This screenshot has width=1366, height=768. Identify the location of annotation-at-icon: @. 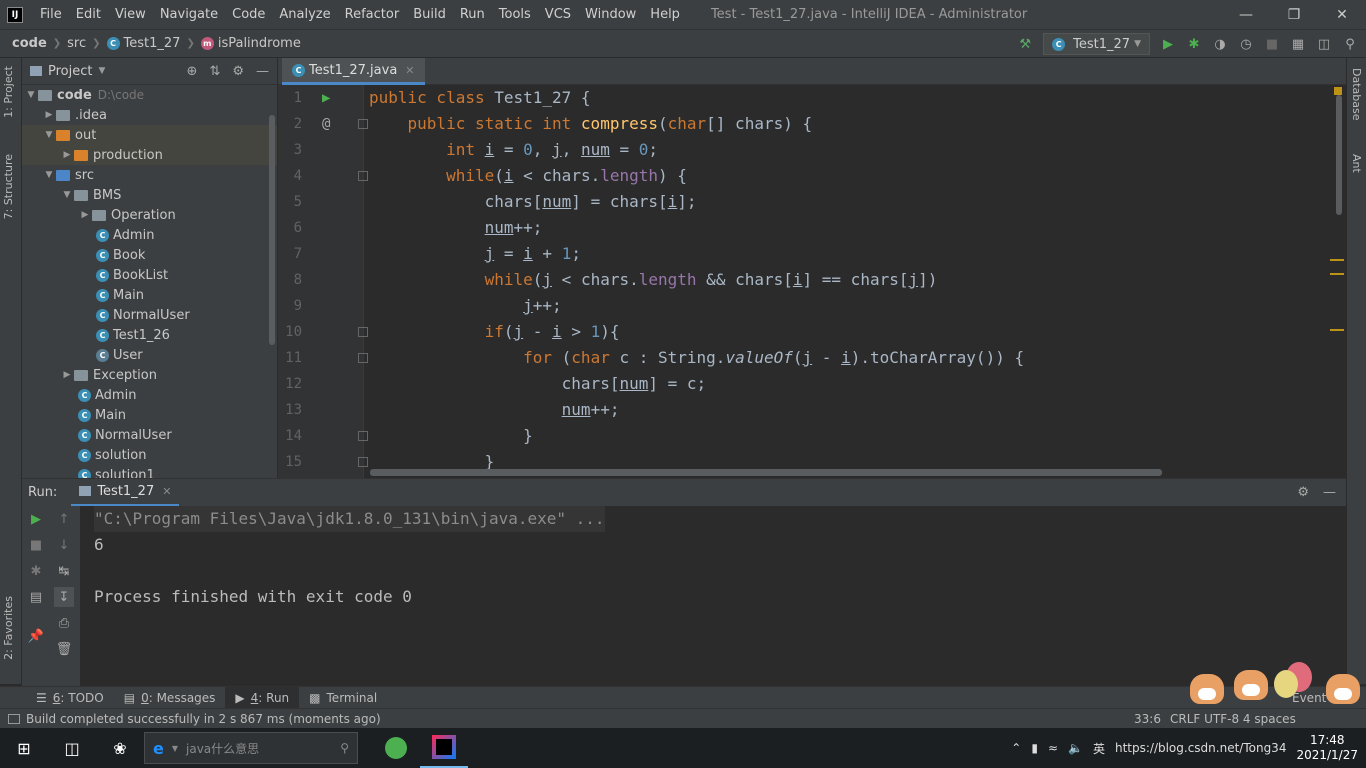
(326, 124).